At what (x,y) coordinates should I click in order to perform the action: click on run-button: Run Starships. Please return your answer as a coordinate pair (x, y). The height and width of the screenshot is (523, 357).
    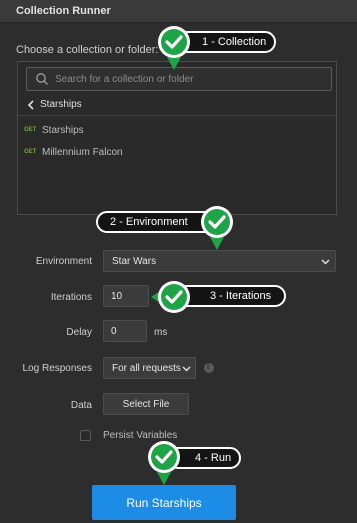
    Looking at the image, I should click on (164, 502).